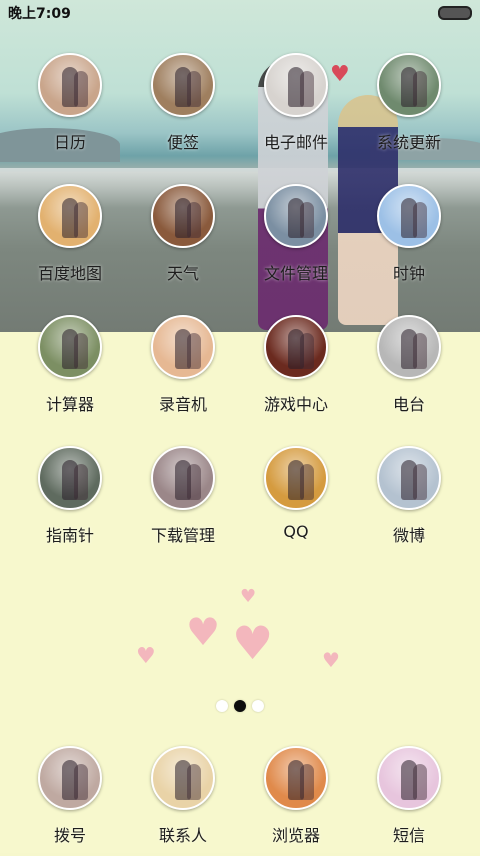 This screenshot has width=480, height=856. I want to click on app-label: 文件管理, so click(295, 273).